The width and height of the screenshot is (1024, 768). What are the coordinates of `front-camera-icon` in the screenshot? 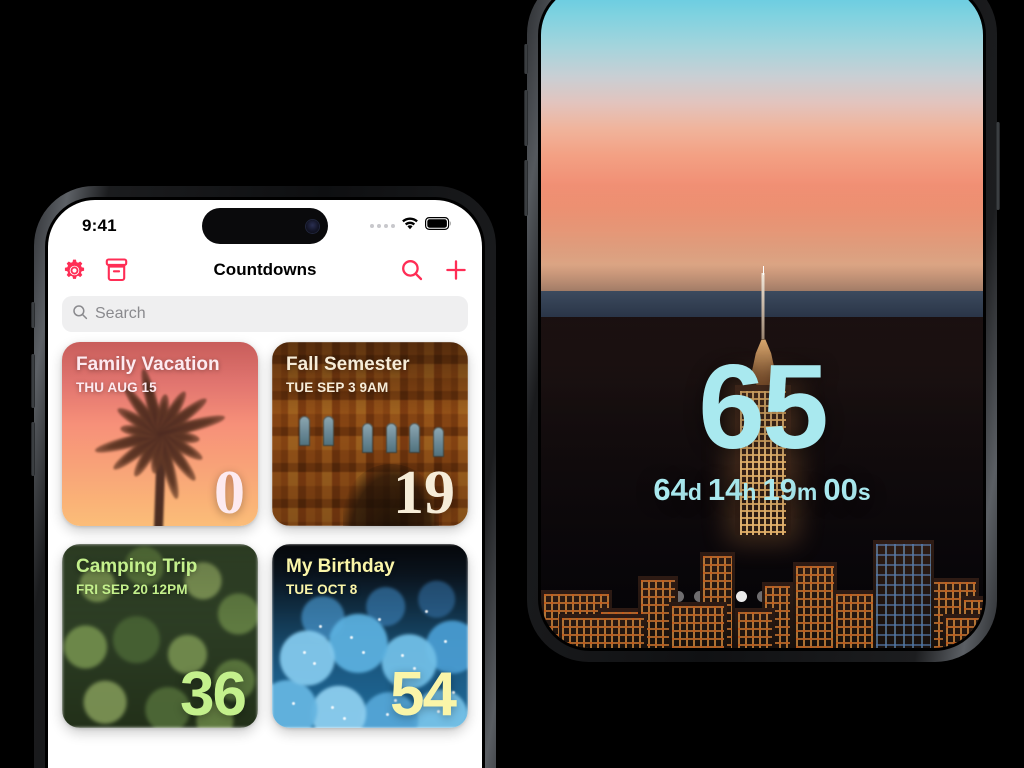 It's located at (312, 226).